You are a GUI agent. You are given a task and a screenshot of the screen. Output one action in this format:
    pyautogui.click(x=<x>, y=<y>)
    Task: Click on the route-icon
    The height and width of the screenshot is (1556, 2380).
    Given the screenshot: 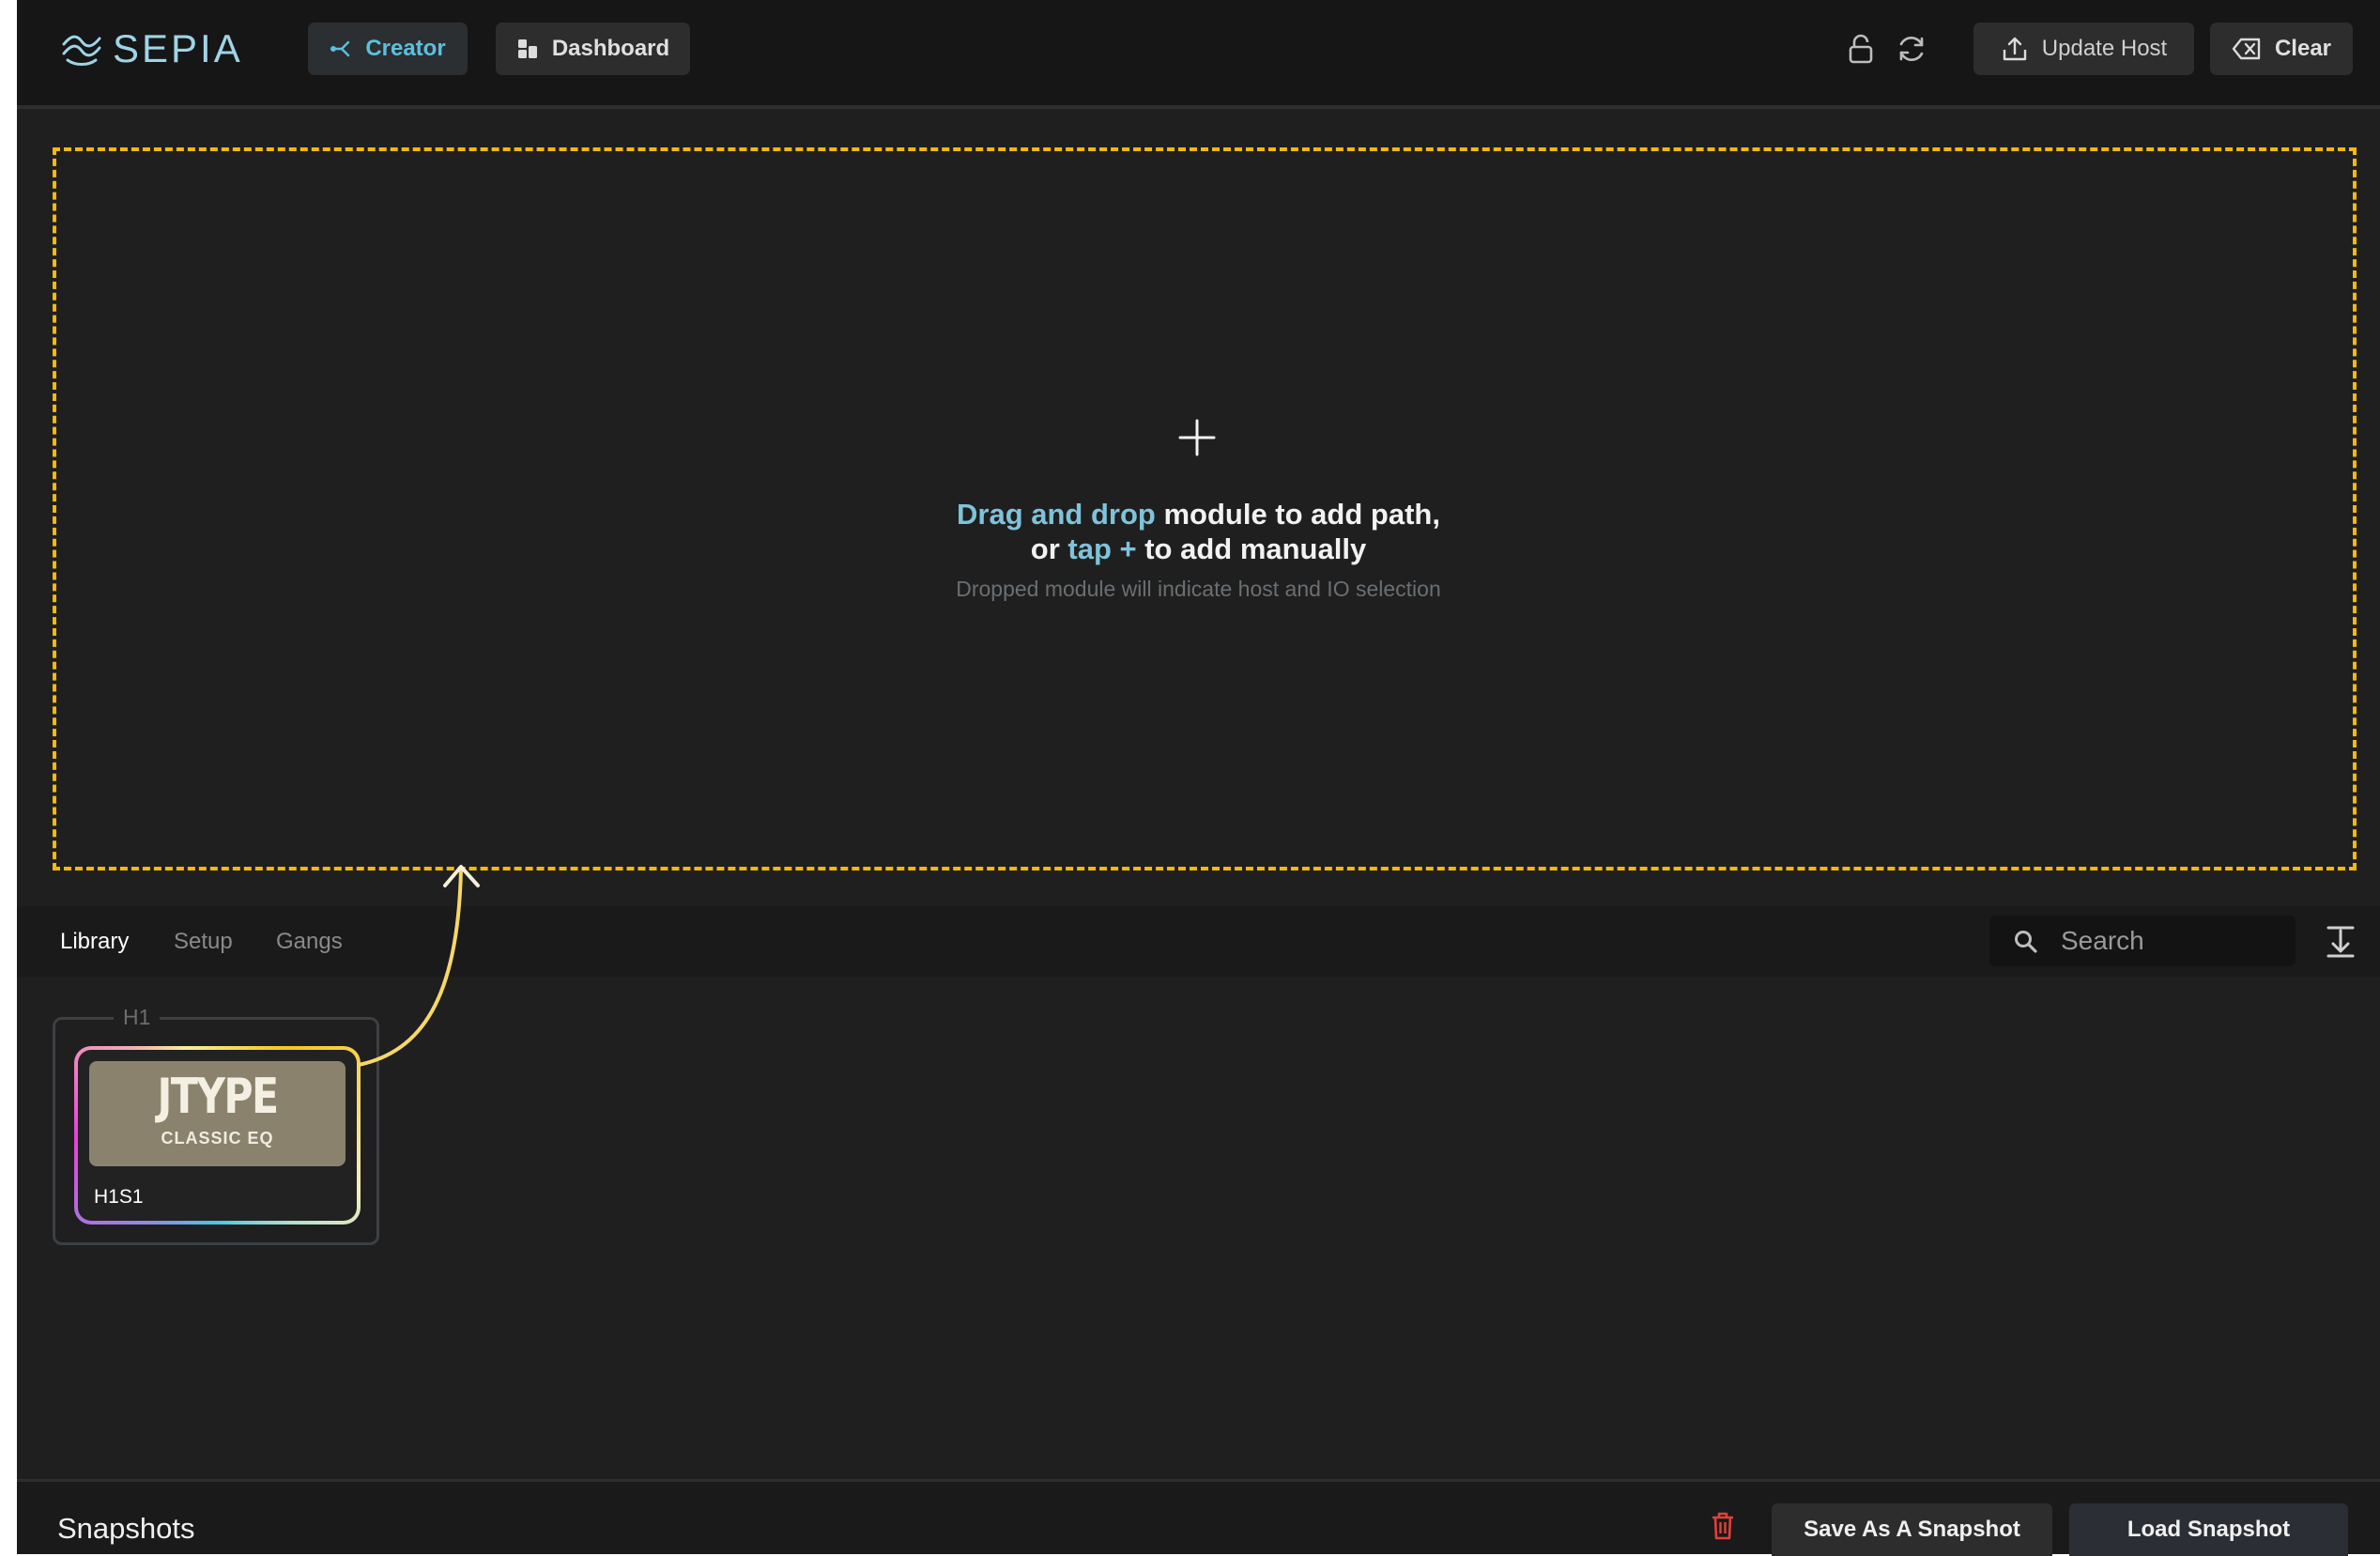 What is the action you would take?
    pyautogui.click(x=340, y=48)
    